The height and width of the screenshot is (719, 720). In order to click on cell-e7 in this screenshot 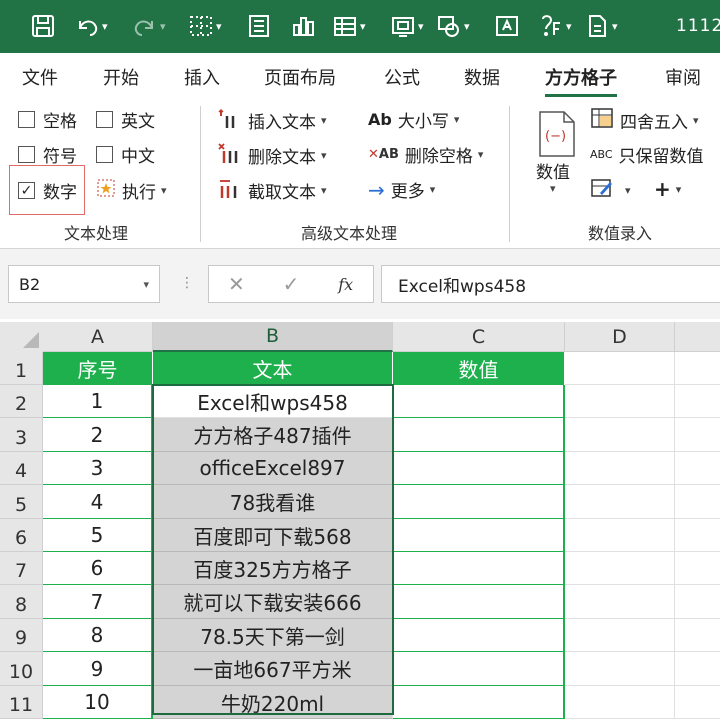, I will do `click(697, 568)`.